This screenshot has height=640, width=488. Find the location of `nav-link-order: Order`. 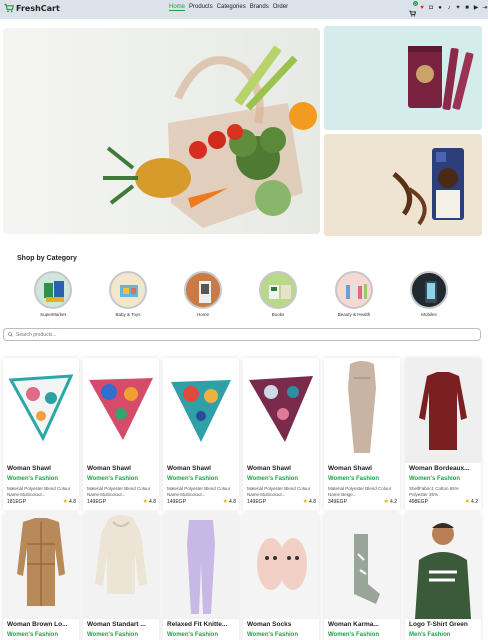

nav-link-order: Order is located at coordinates (280, 7).